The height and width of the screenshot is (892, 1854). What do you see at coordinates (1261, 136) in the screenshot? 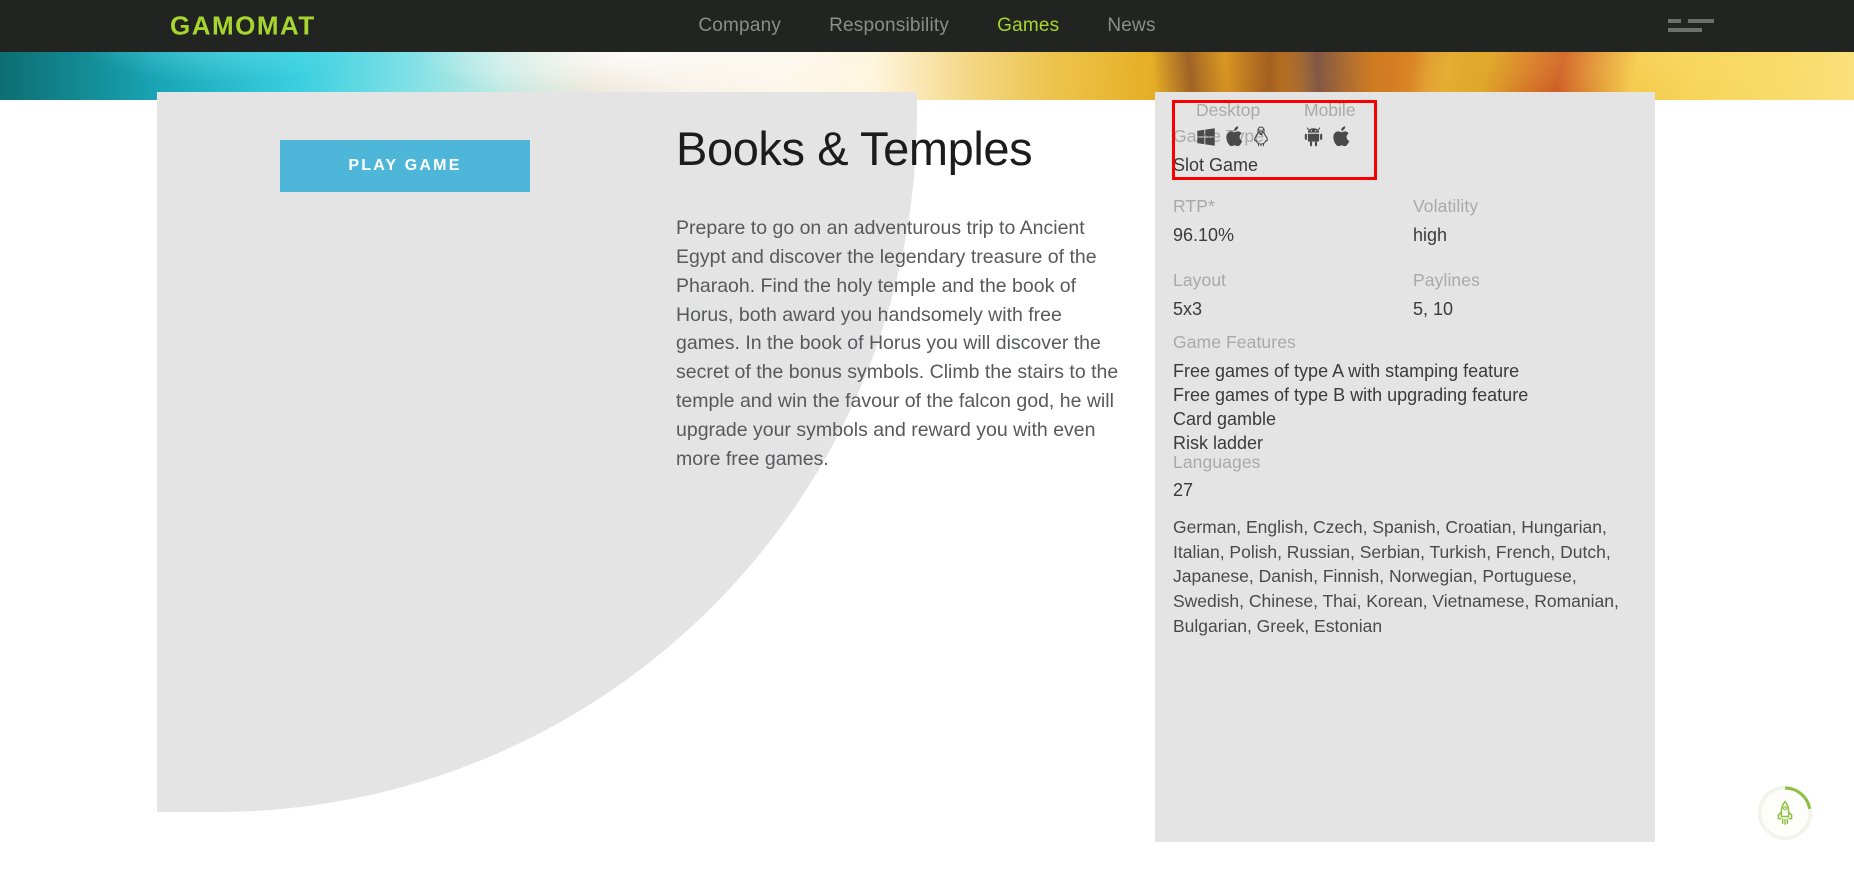
I see `linux-icon` at bounding box center [1261, 136].